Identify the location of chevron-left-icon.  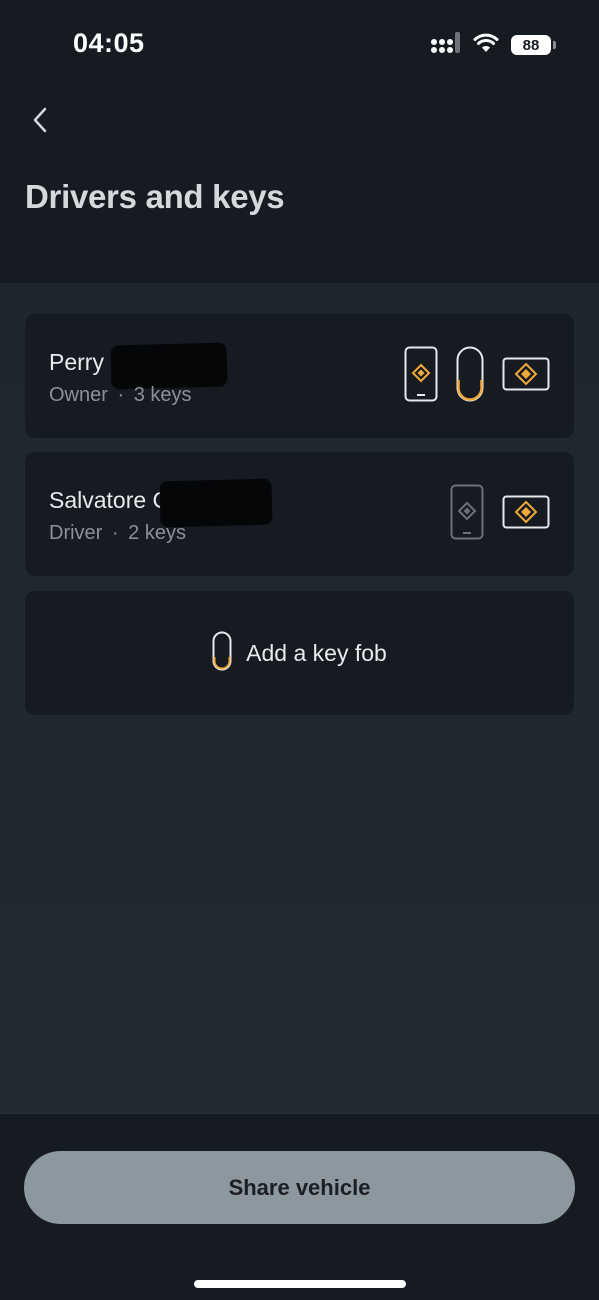
(40, 122).